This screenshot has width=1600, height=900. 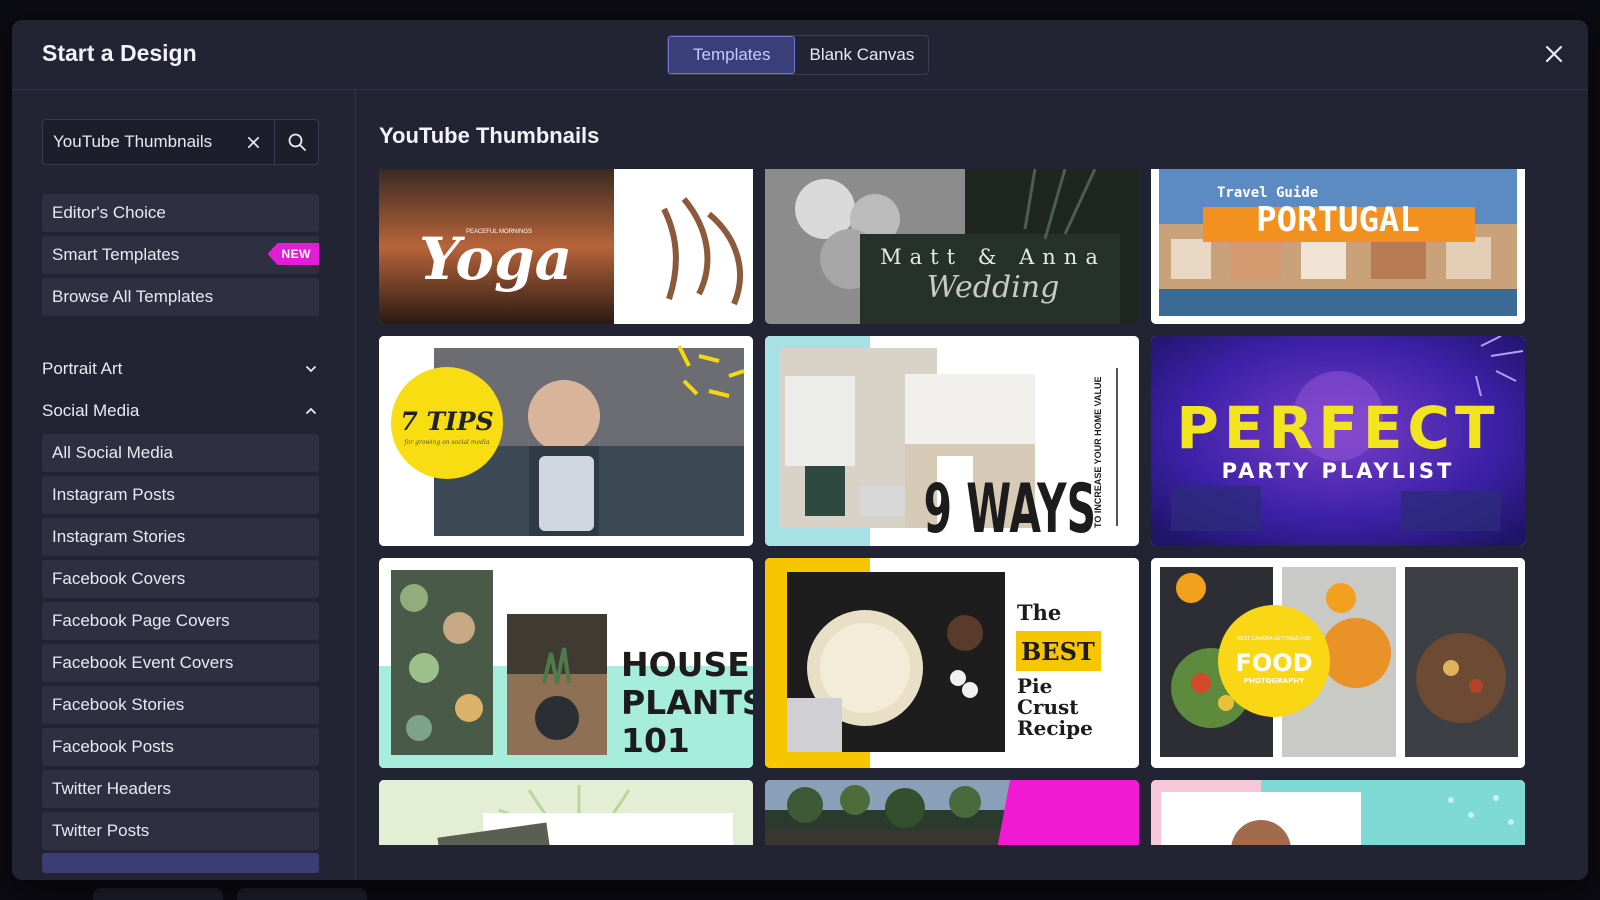 I want to click on portugal-subtitle: Travel Guide, so click(x=1267, y=193).